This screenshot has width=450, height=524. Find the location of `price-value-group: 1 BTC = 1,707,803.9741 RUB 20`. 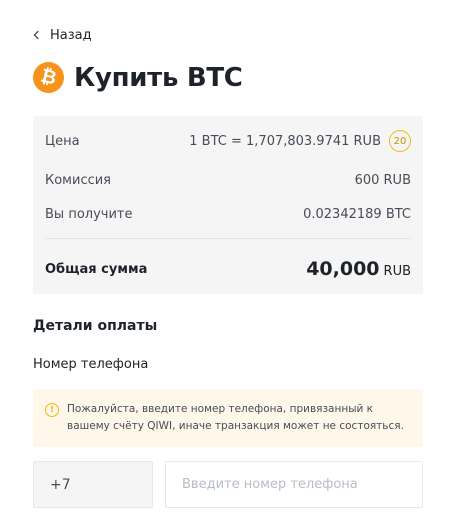

price-value-group: 1 BTC = 1,707,803.9741 RUB 20 is located at coordinates (300, 141).